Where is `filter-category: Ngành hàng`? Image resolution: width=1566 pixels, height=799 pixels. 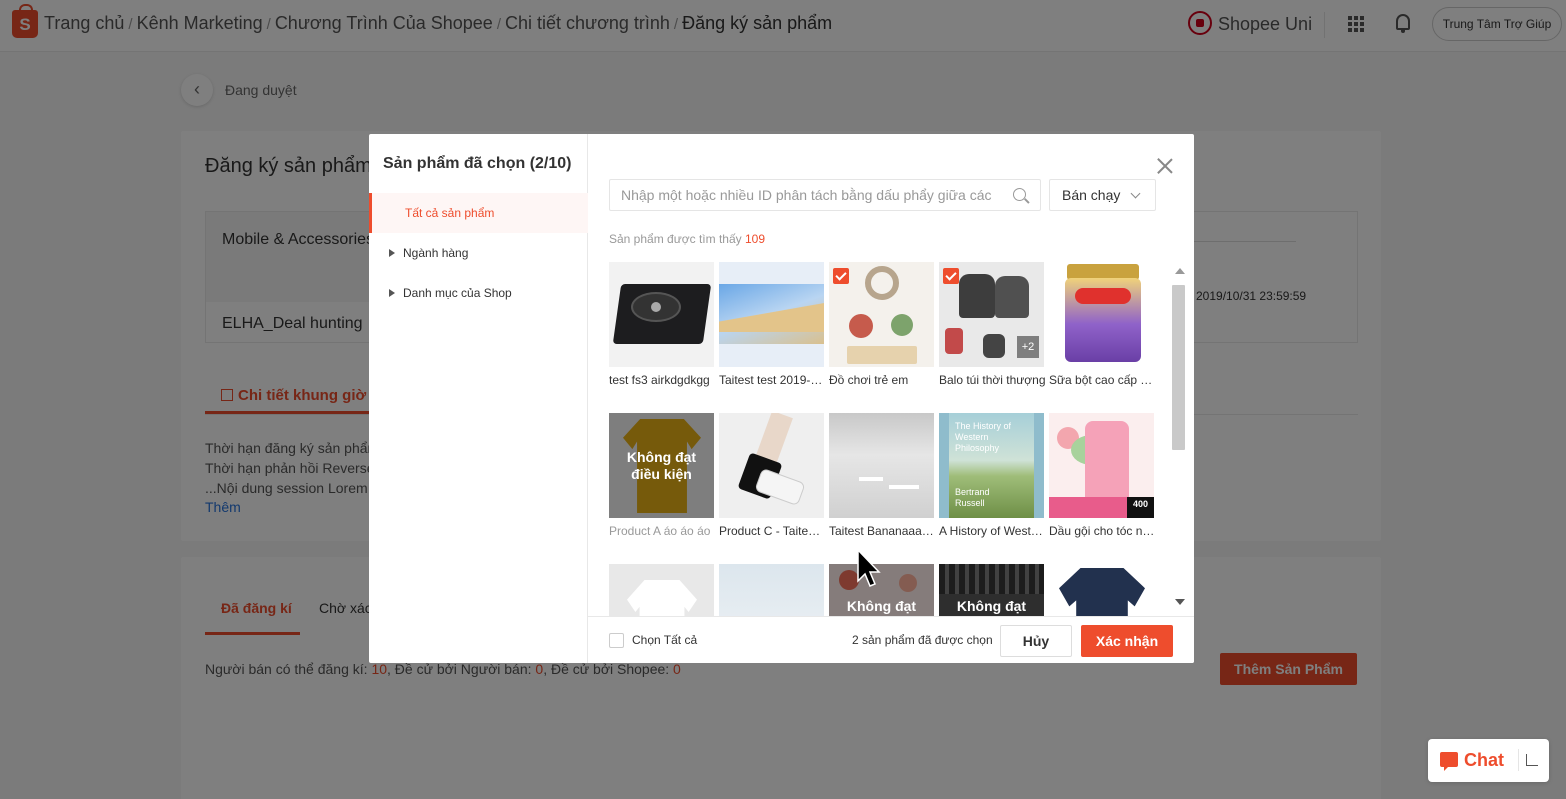
filter-category: Ngành hàng is located at coordinates (478, 253).